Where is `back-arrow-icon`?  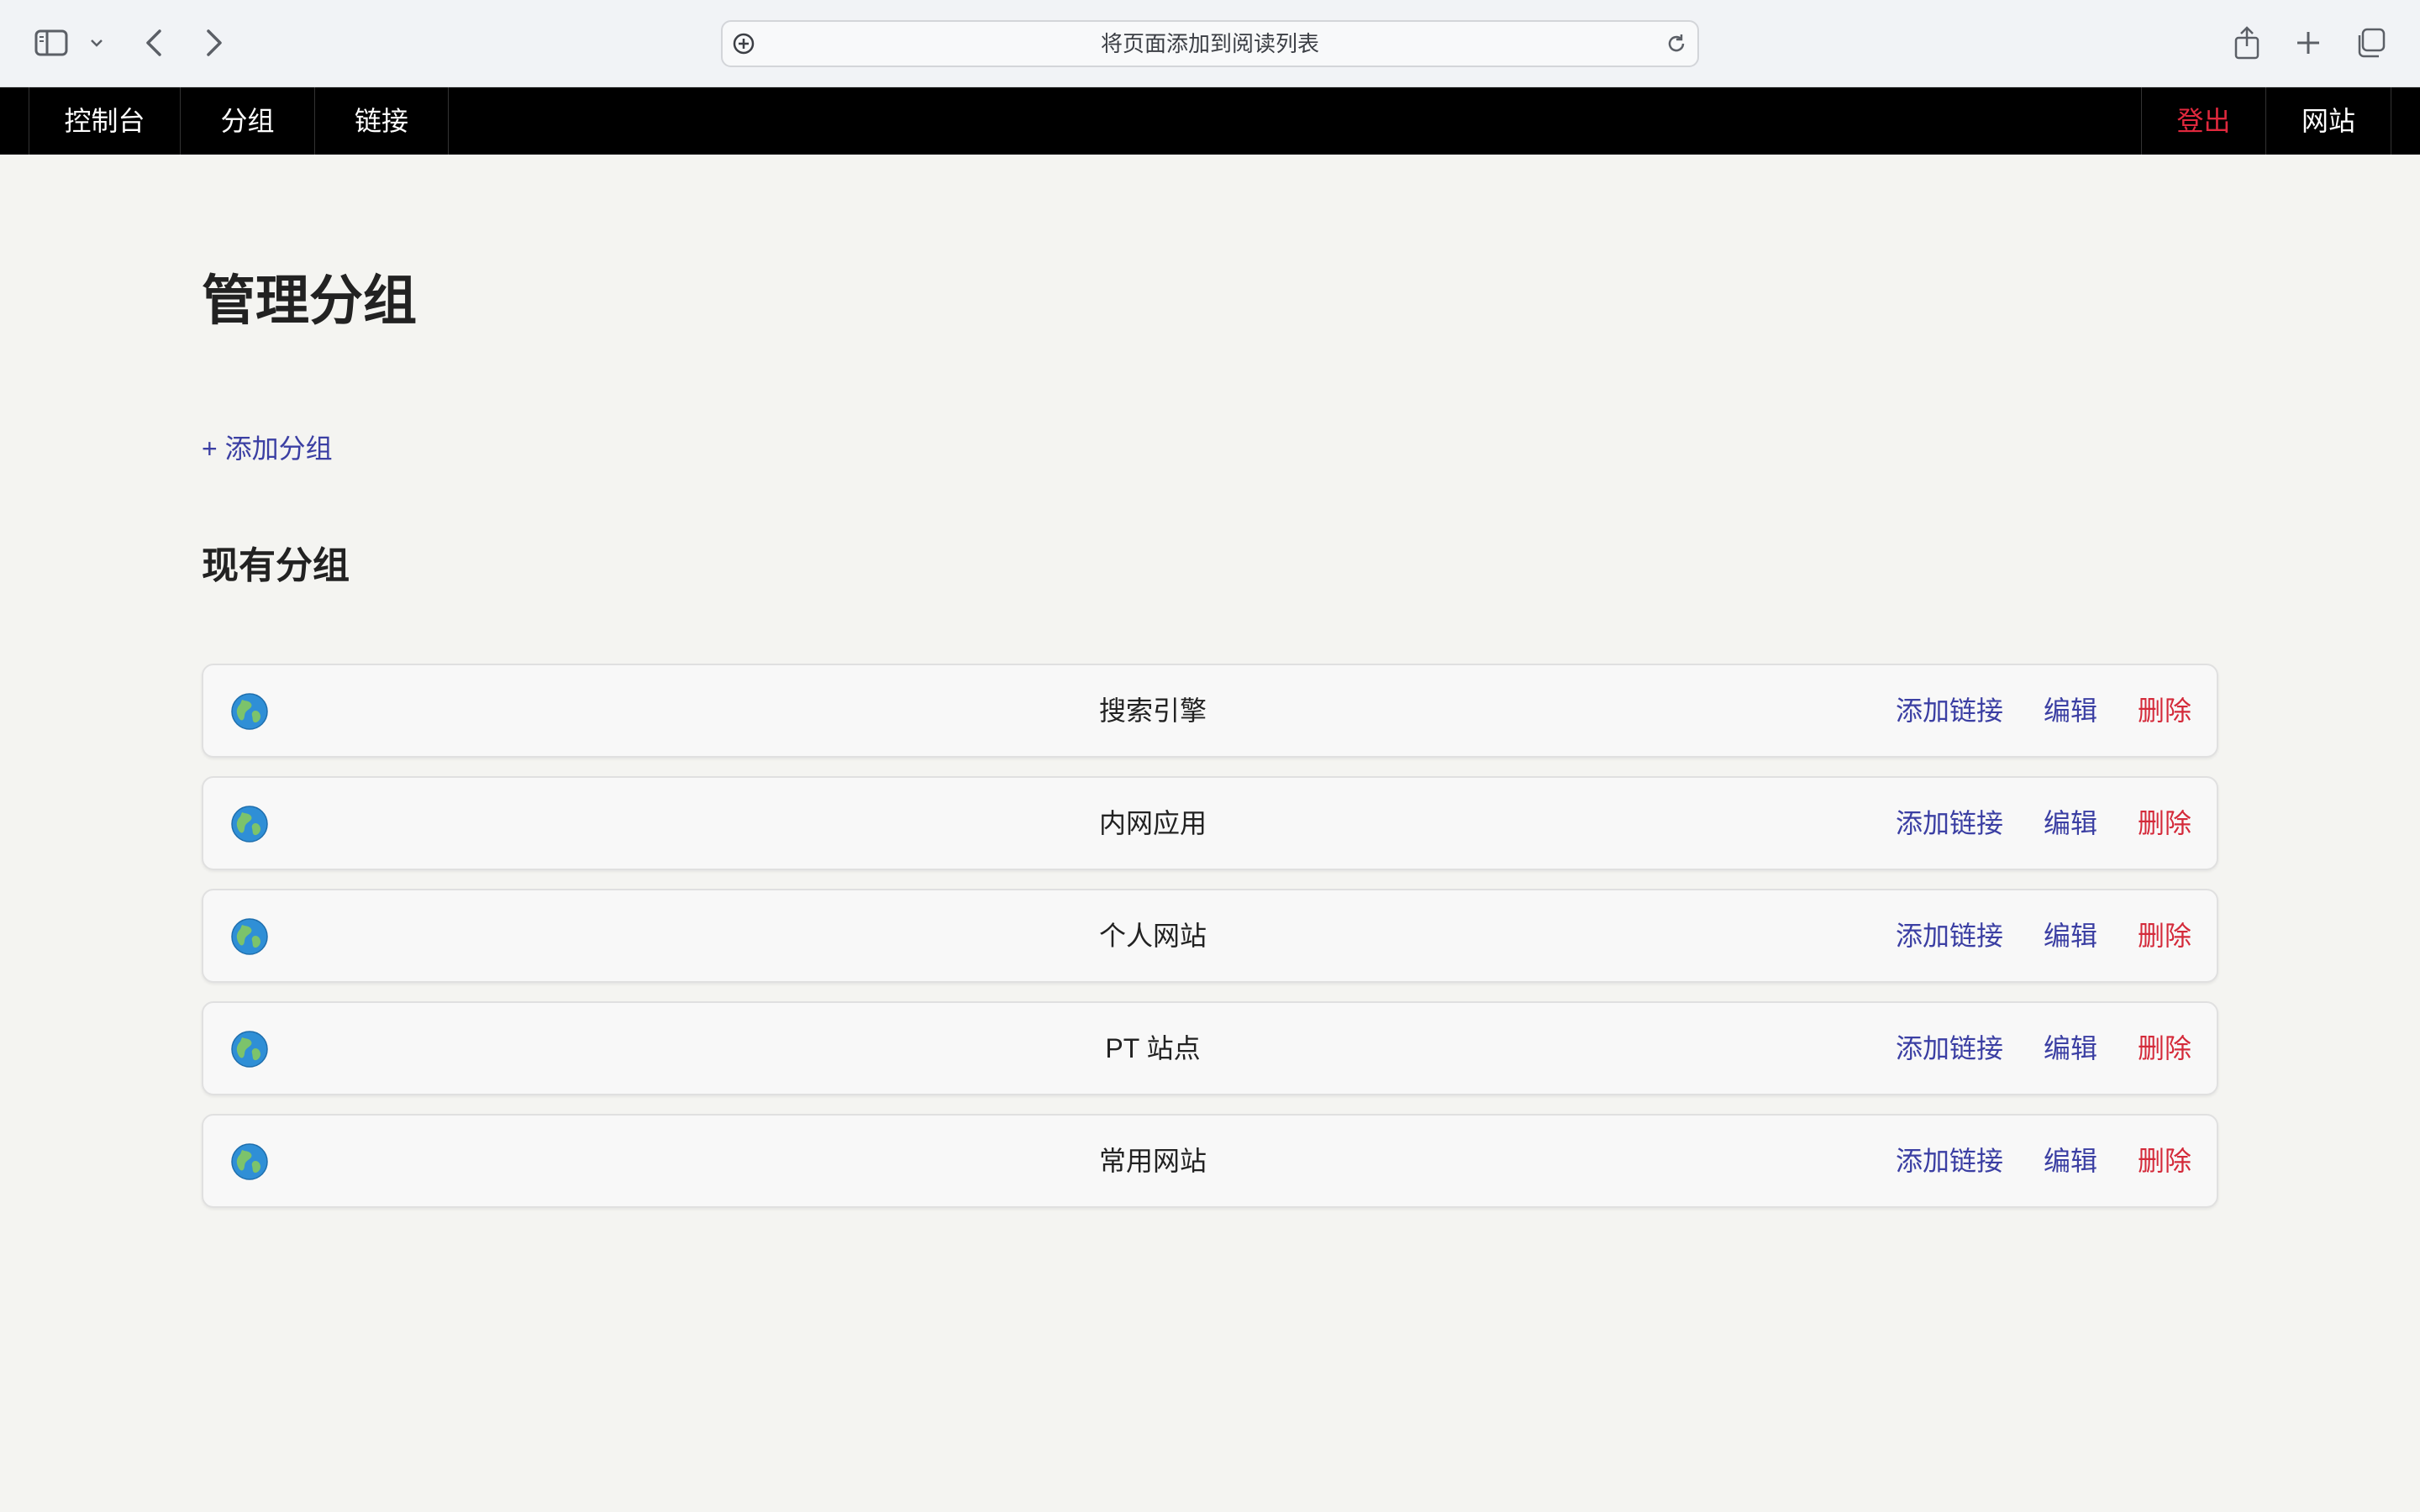
back-arrow-icon is located at coordinates (153, 43).